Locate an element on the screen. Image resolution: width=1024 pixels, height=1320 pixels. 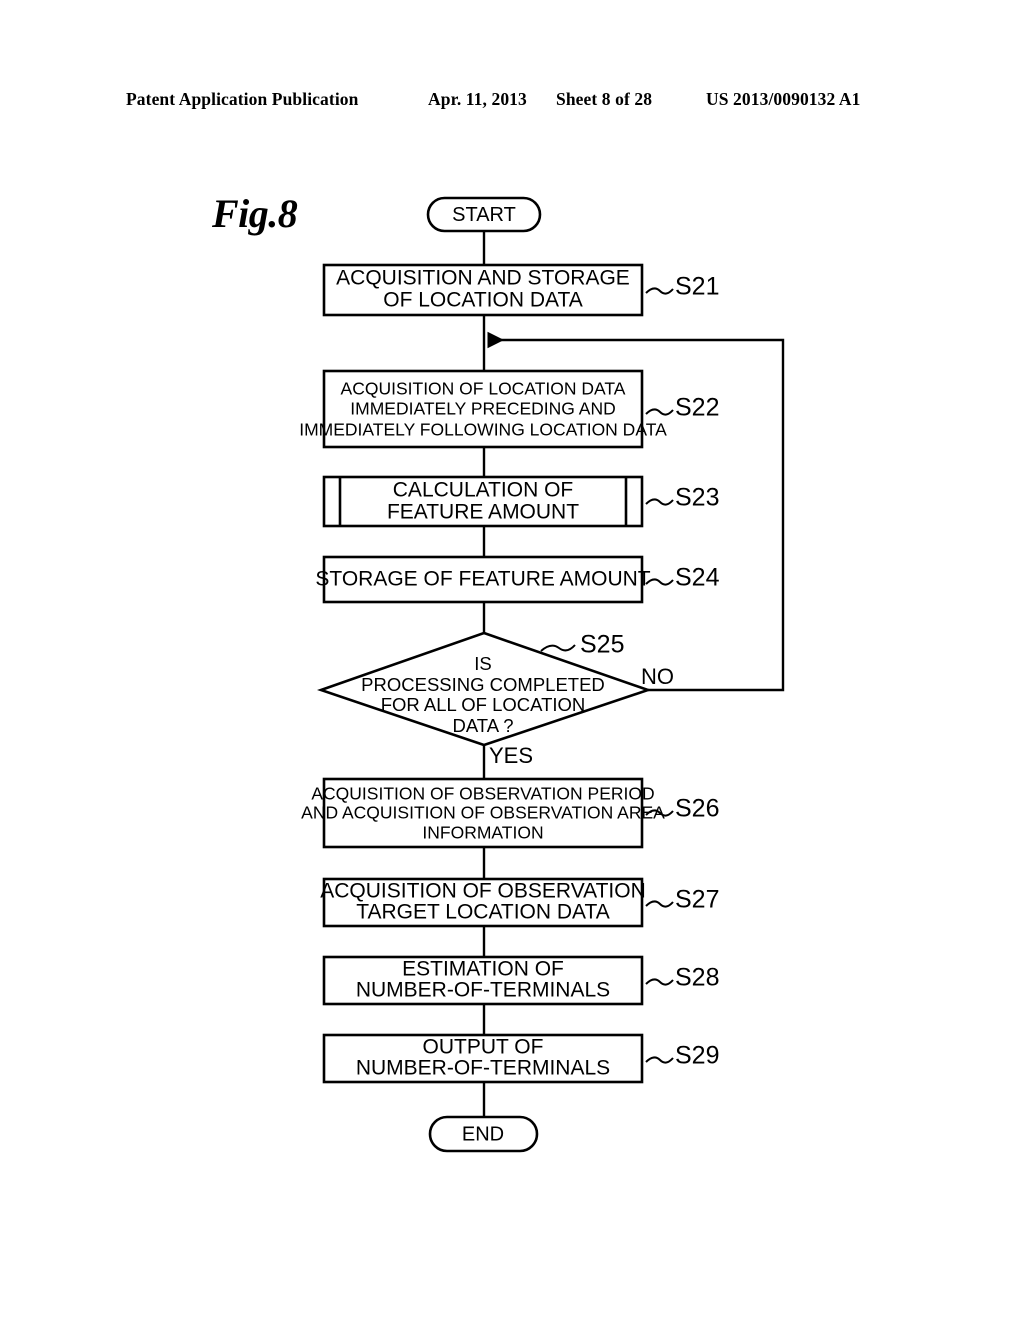
s29-leader-line is located at coordinates (659, 1060).